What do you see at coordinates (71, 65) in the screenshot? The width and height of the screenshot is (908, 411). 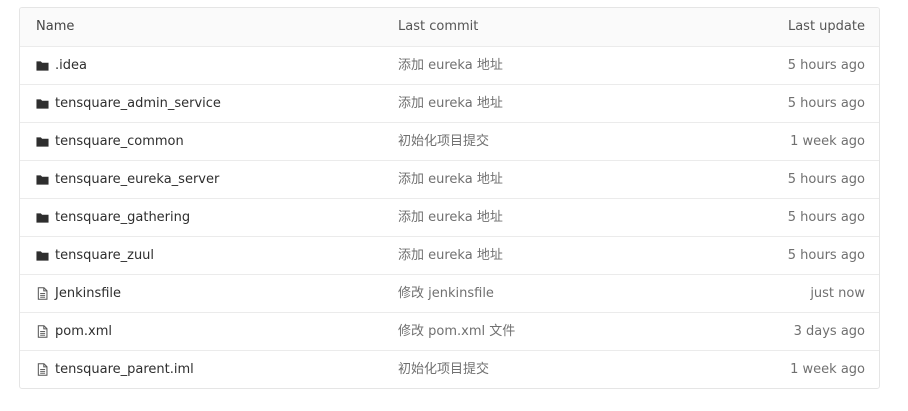 I see `file-name-link: .idea` at bounding box center [71, 65].